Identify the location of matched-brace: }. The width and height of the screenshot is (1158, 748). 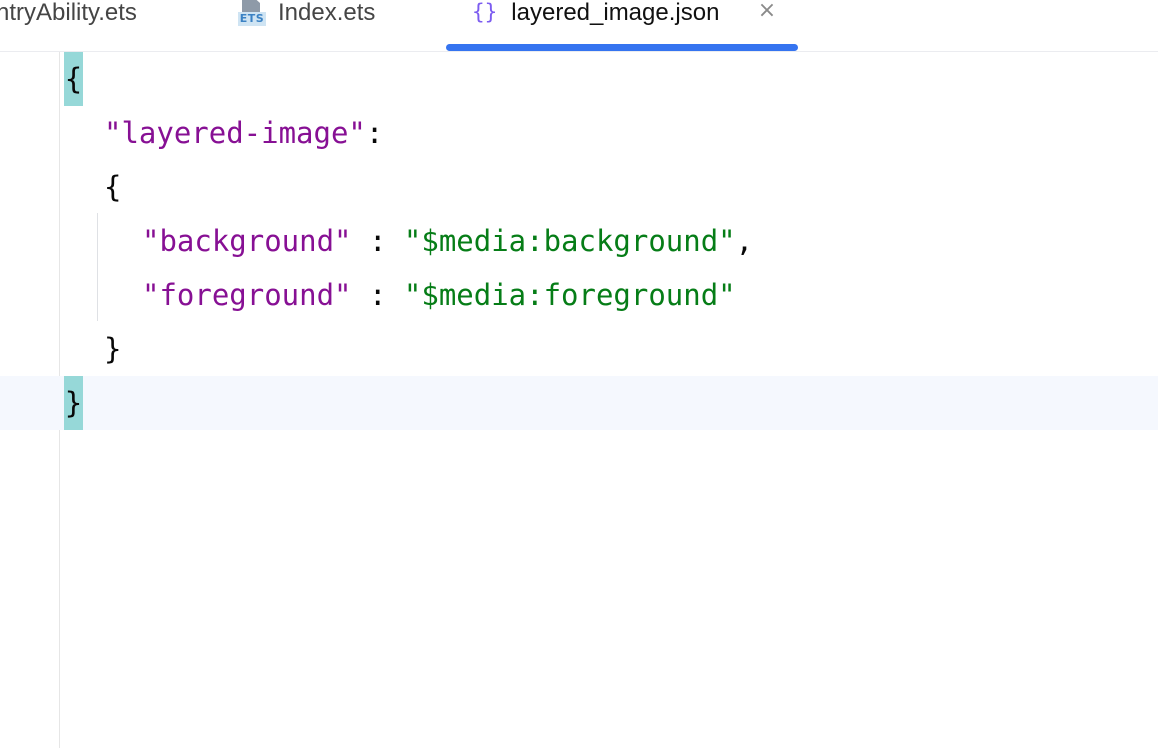
(73, 403).